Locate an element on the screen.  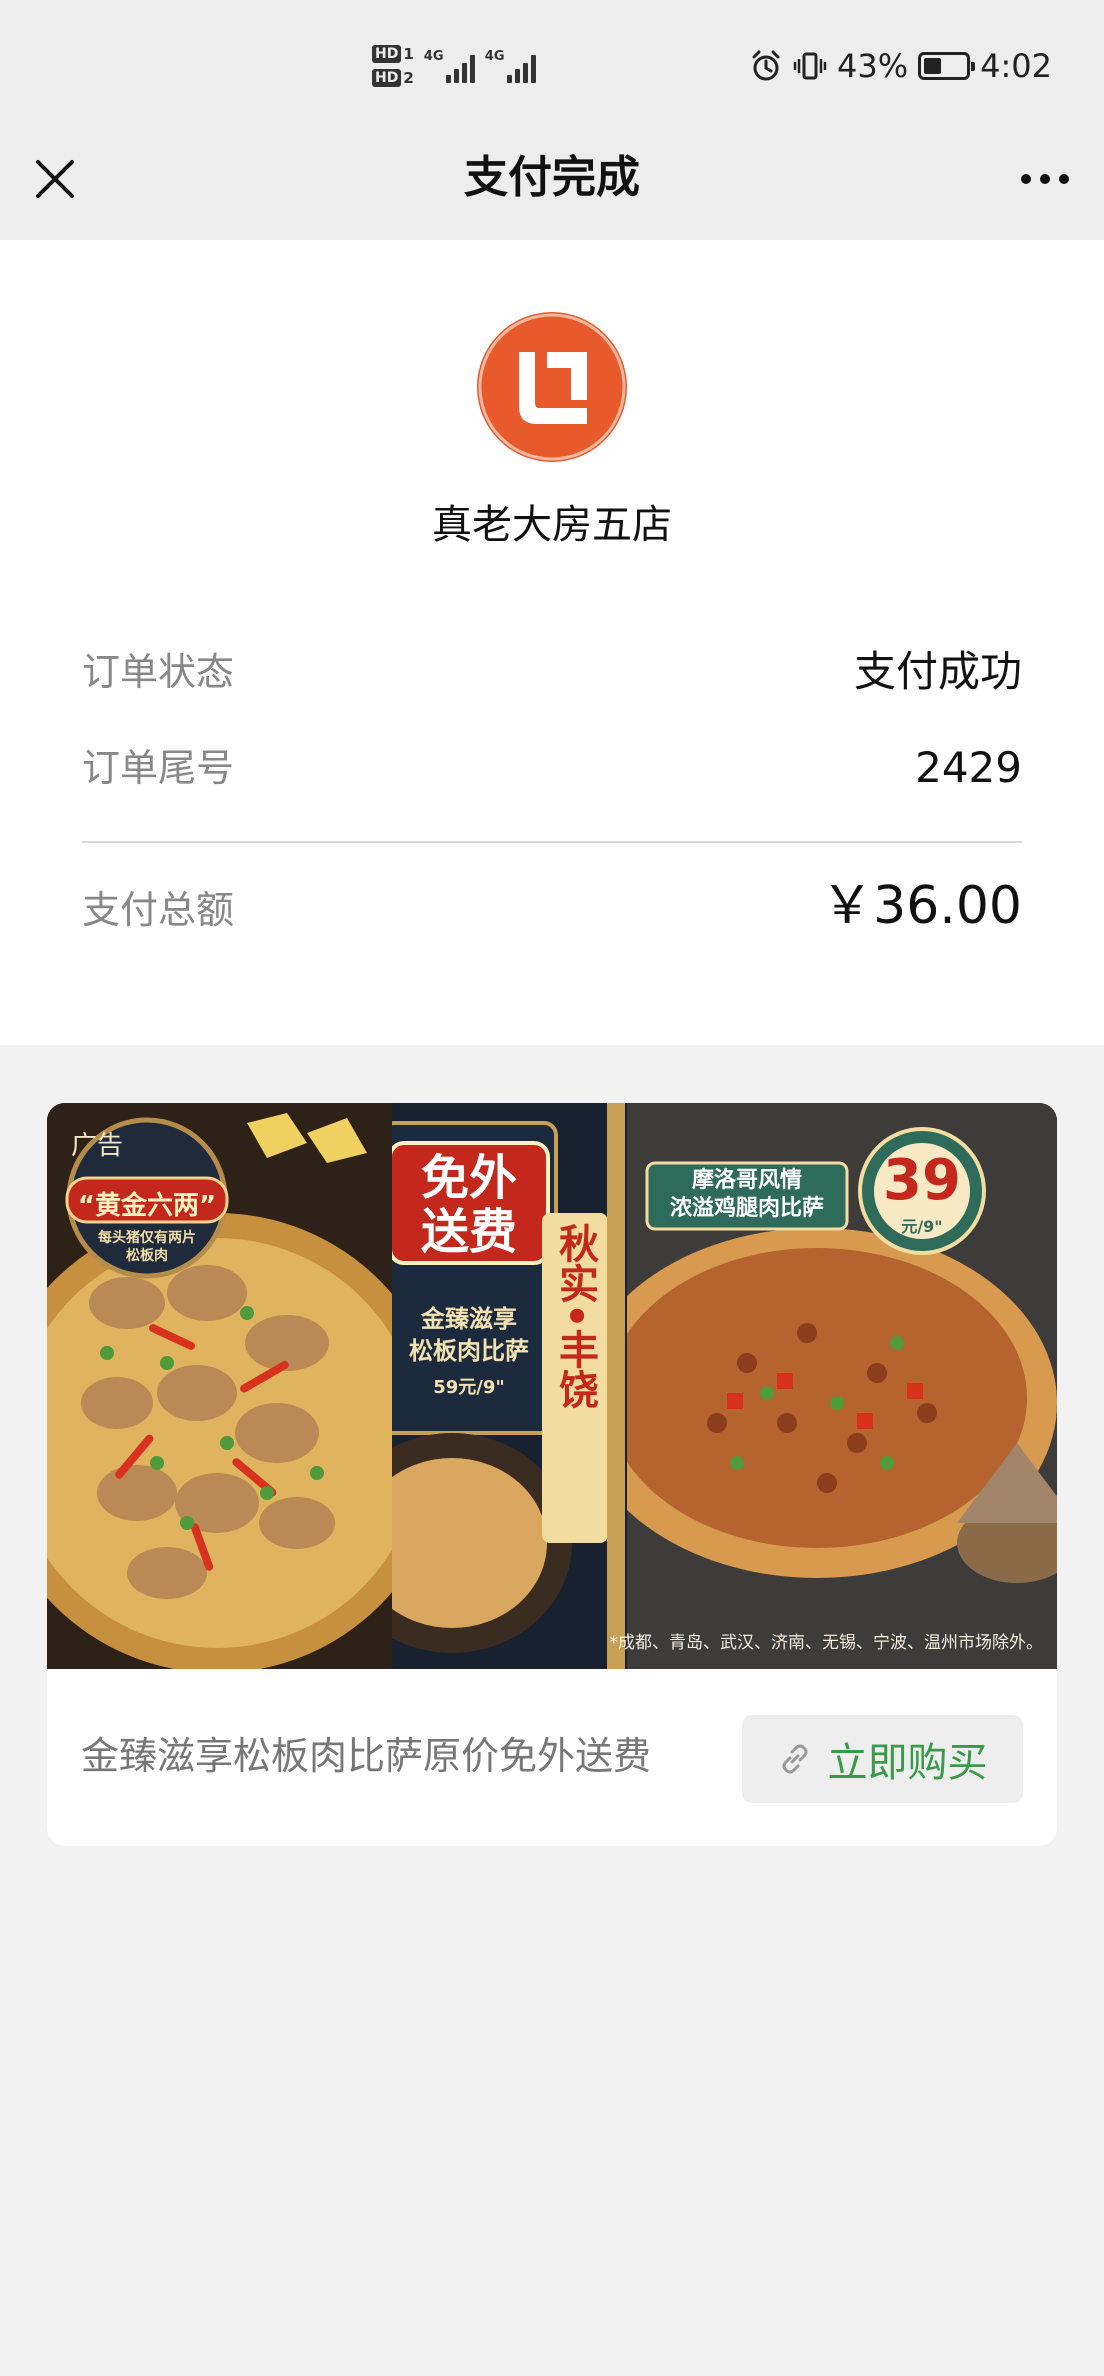
banner-footnote: *成都、青岛、武汉、济南、无锡、宁波、温州市场除外。 is located at coordinates (826, 1643).